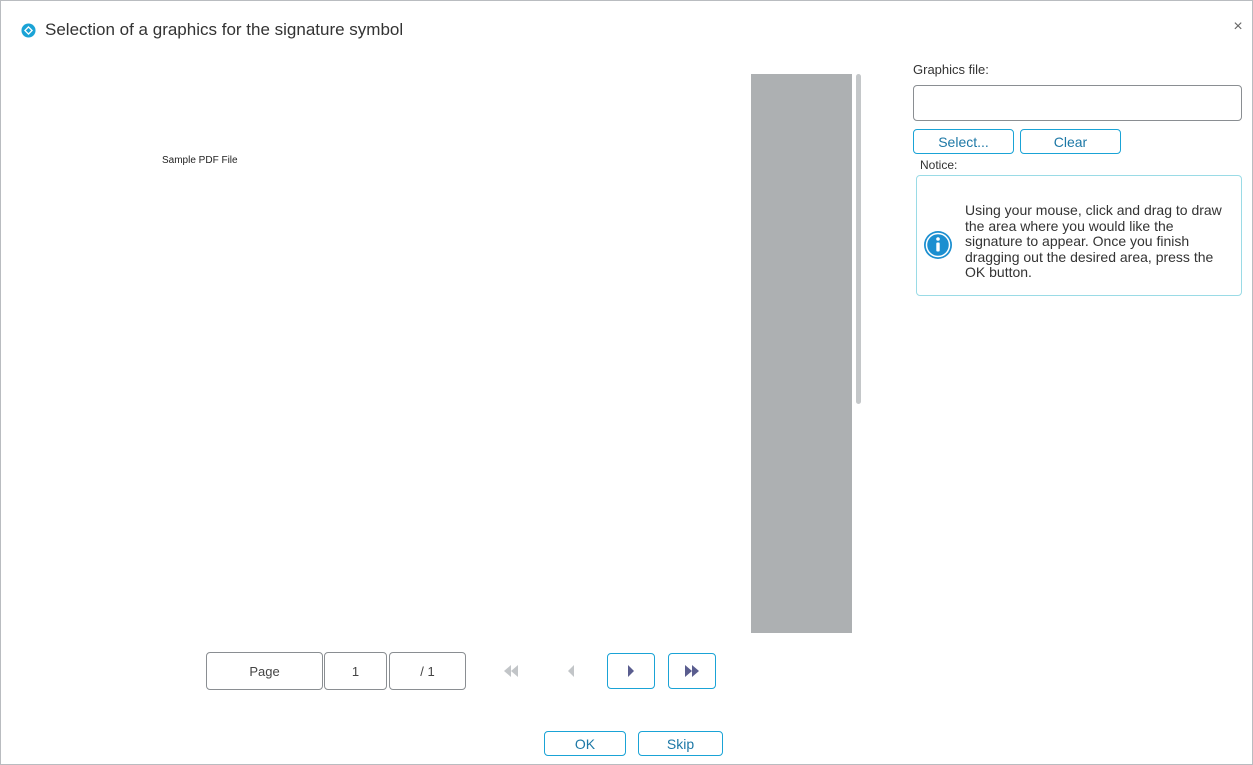 This screenshot has height=765, width=1253. I want to click on last-page-button, so click(692, 671).